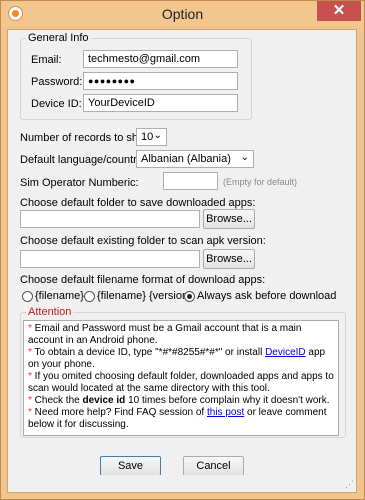 This screenshot has width=365, height=500. I want to click on general-info-legend: General Info, so click(58, 38).